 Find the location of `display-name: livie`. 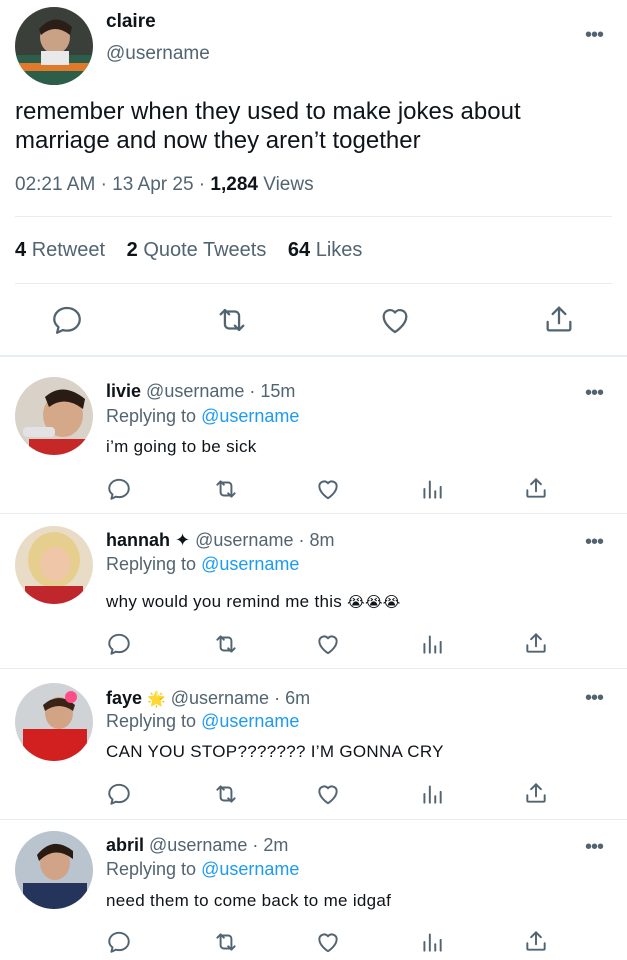

display-name: livie is located at coordinates (123, 391).